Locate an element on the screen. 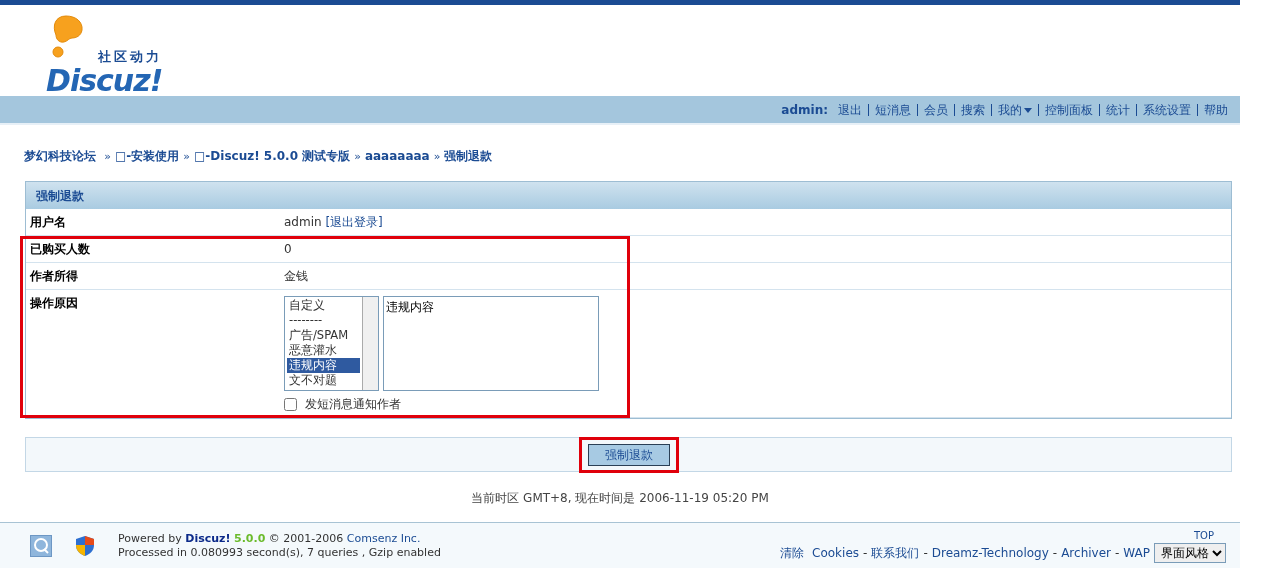 This screenshot has height=576, width=1273. style-select: 界面风格 is located at coordinates (1190, 553).